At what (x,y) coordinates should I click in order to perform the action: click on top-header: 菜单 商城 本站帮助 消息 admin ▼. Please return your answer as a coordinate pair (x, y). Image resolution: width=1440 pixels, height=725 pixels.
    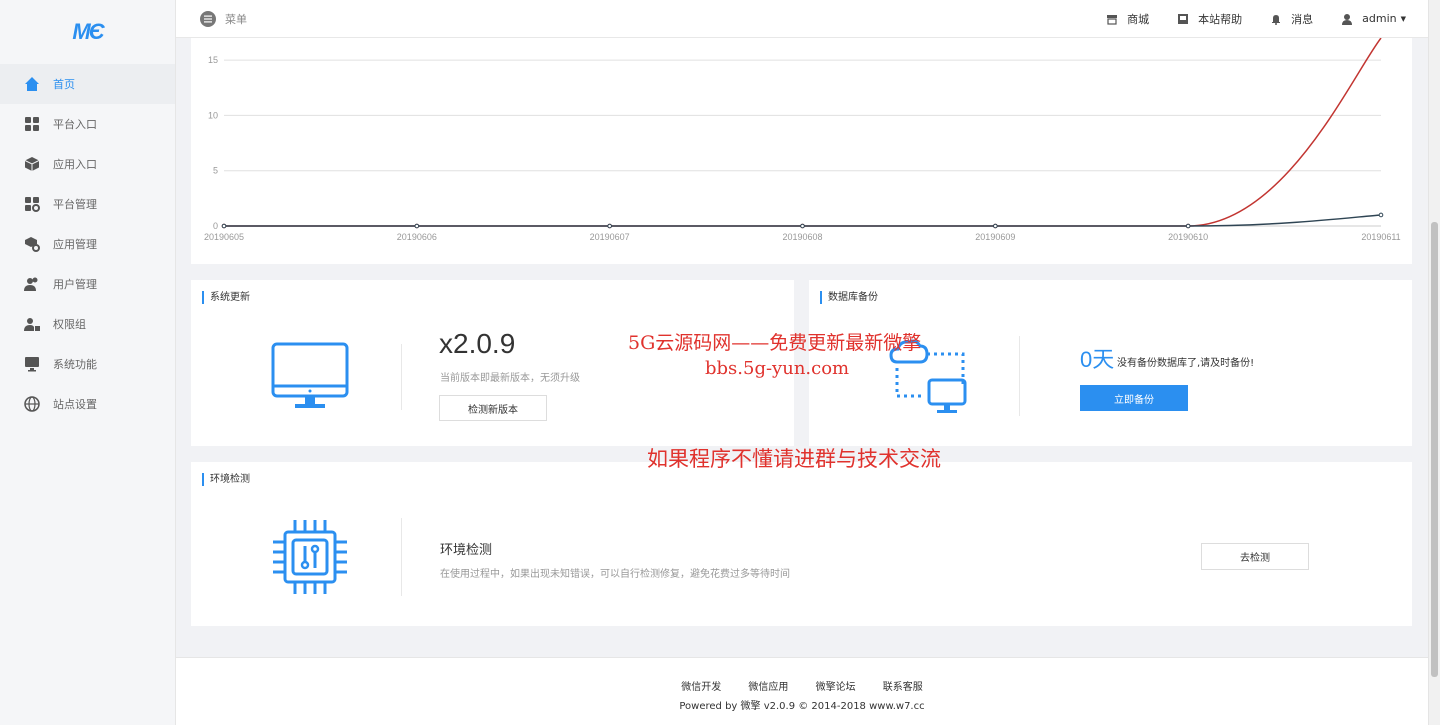
    Looking at the image, I should click on (802, 19).